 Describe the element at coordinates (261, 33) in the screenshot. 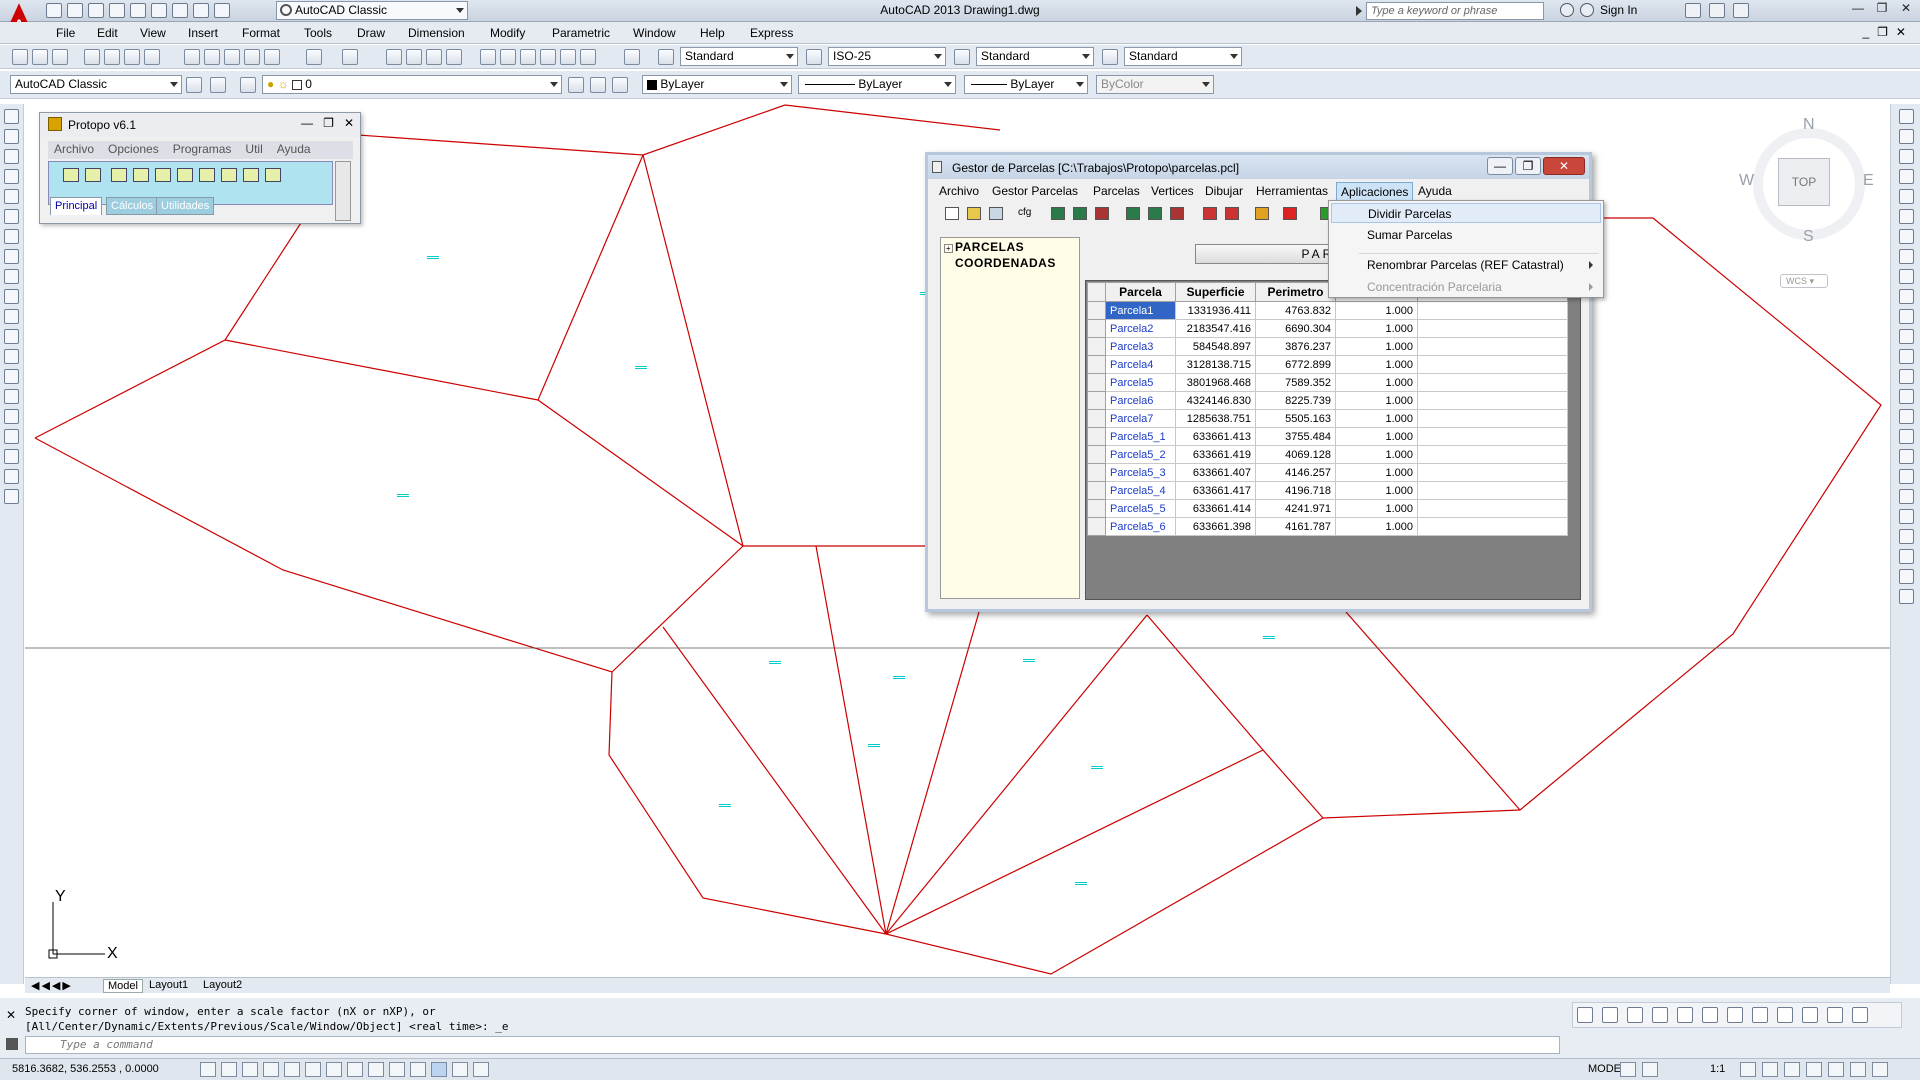

I see `menu-format: Format` at that location.